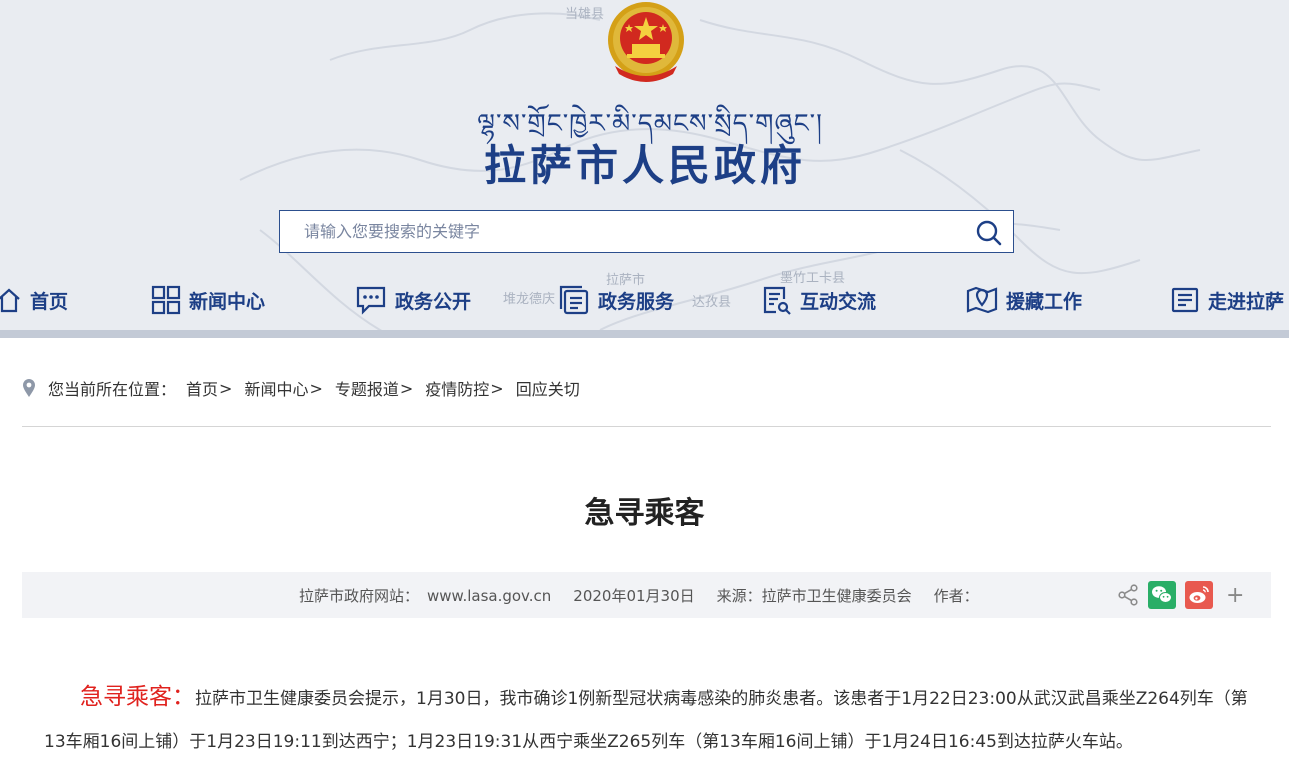 The image size is (1289, 758). Describe the element at coordinates (1044, 301) in the screenshot. I see `nav-item-label: 援藏工作` at that location.